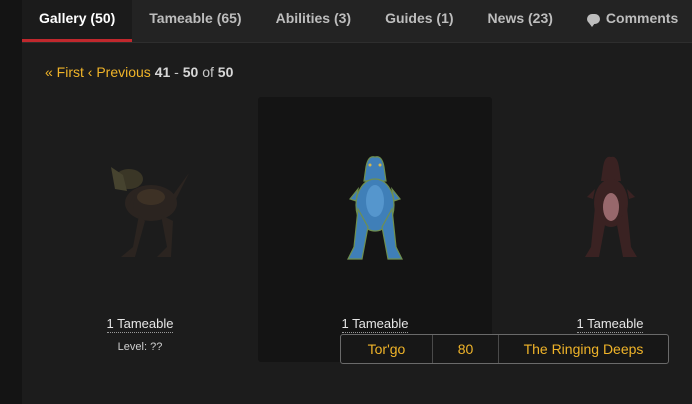 The height and width of the screenshot is (404, 692). I want to click on tab-guides: Guides (1), so click(419, 21).